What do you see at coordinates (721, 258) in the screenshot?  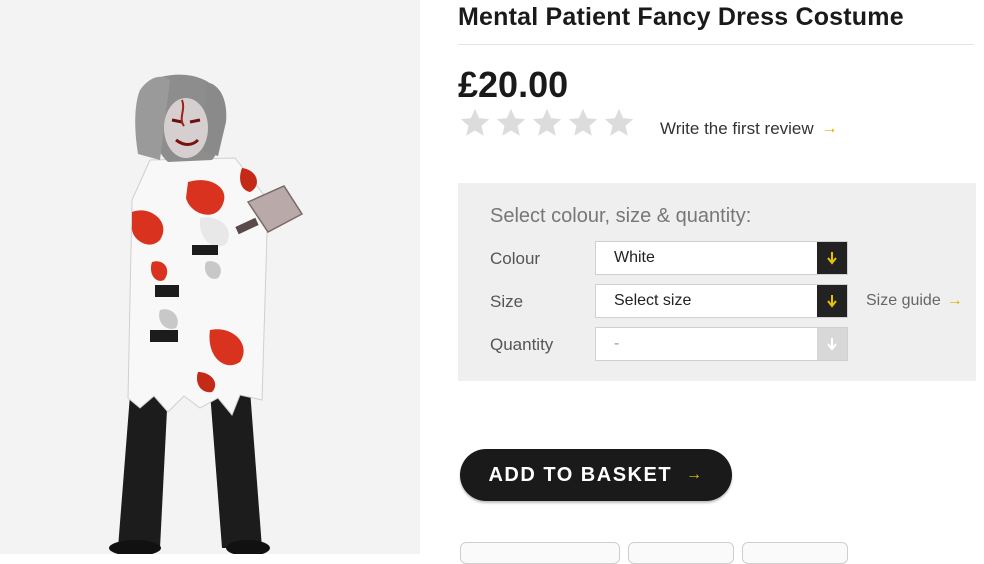 I see `colour-select: White` at bounding box center [721, 258].